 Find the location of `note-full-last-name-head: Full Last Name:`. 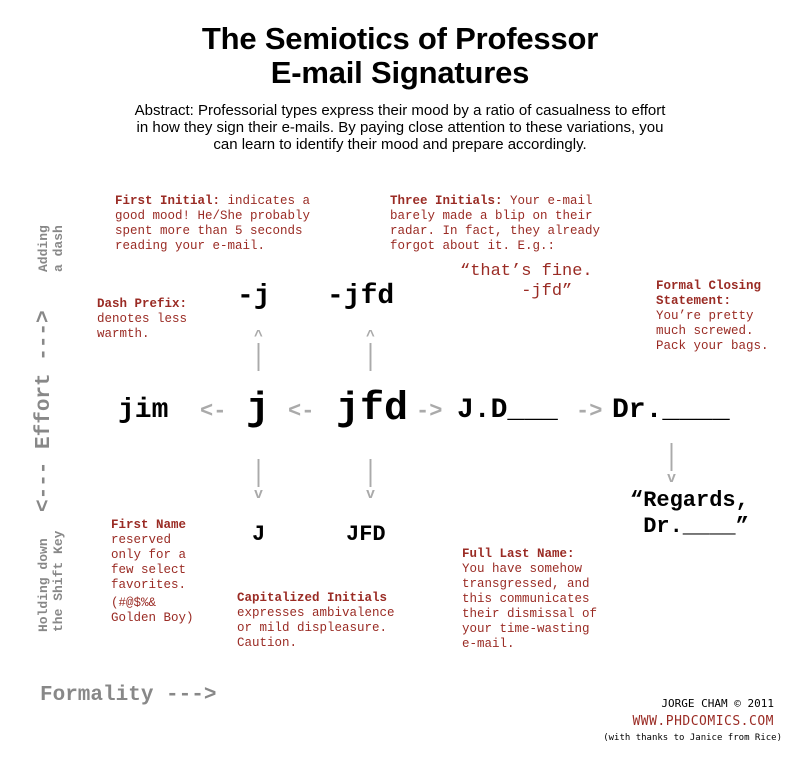

note-full-last-name-head: Full Last Name: is located at coordinates (518, 554).